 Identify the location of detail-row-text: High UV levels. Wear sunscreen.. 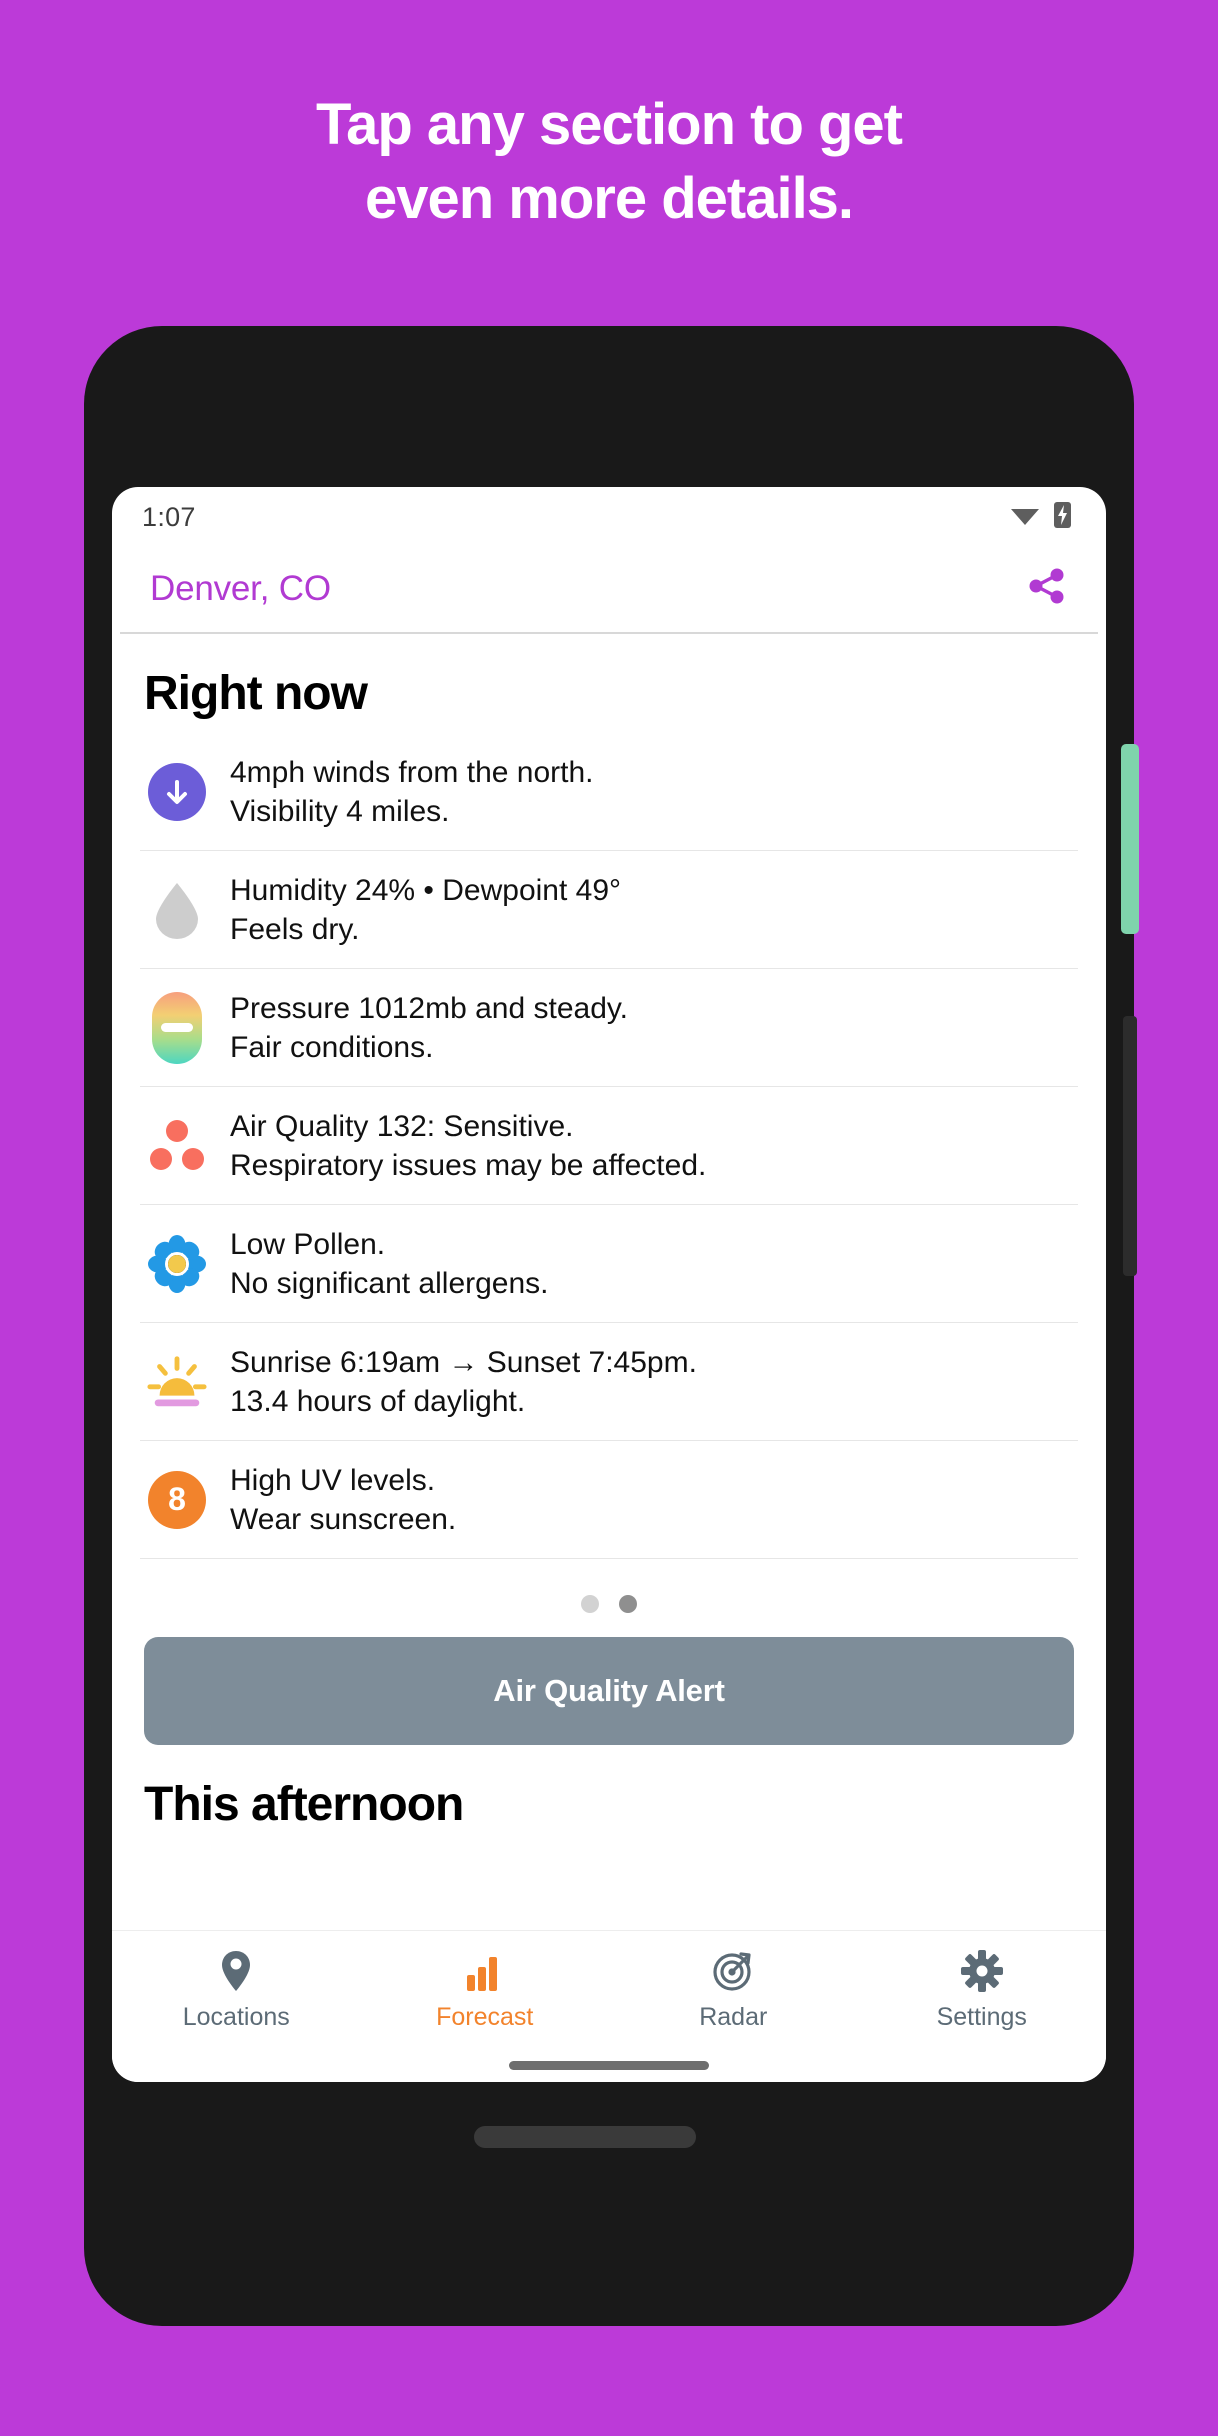
(343, 1500).